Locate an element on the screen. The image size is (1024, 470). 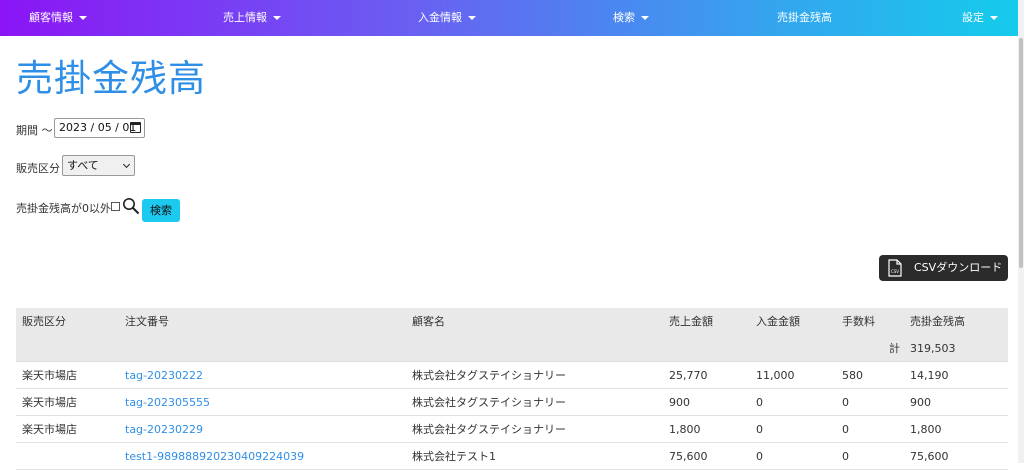
date-value: 2023 / 05 / 01 is located at coordinates (98, 127).